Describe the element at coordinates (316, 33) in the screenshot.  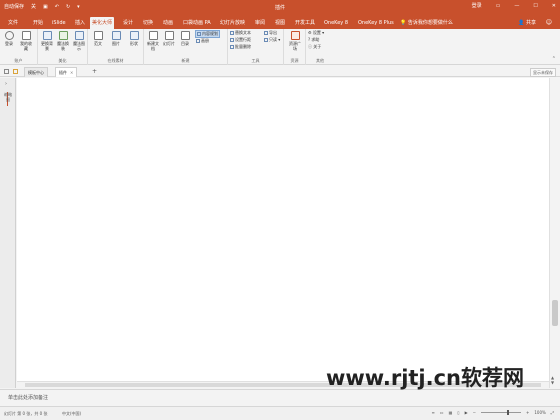
I see `settings-button: ⚙ 设置 ▾` at that location.